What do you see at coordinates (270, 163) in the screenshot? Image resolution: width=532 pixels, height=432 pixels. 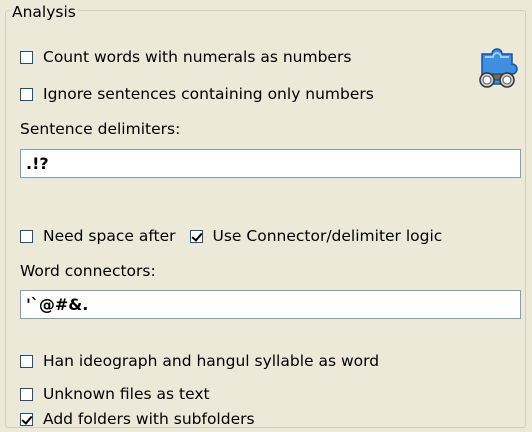 I see `sentence-delimiters-input: .!?` at bounding box center [270, 163].